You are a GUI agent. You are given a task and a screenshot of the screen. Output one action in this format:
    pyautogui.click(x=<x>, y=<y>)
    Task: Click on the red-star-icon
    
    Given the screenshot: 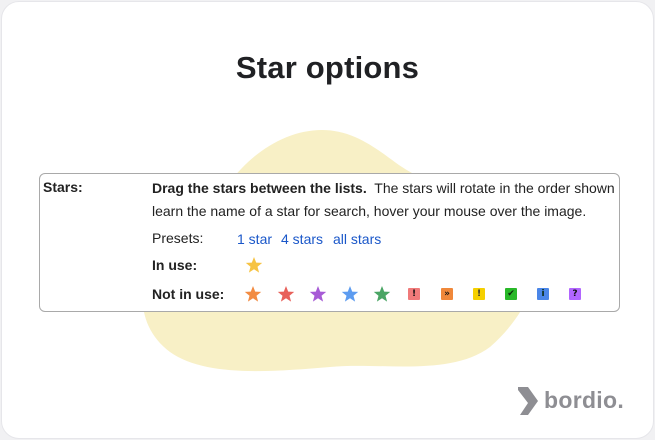 What is the action you would take?
    pyautogui.click(x=286, y=294)
    